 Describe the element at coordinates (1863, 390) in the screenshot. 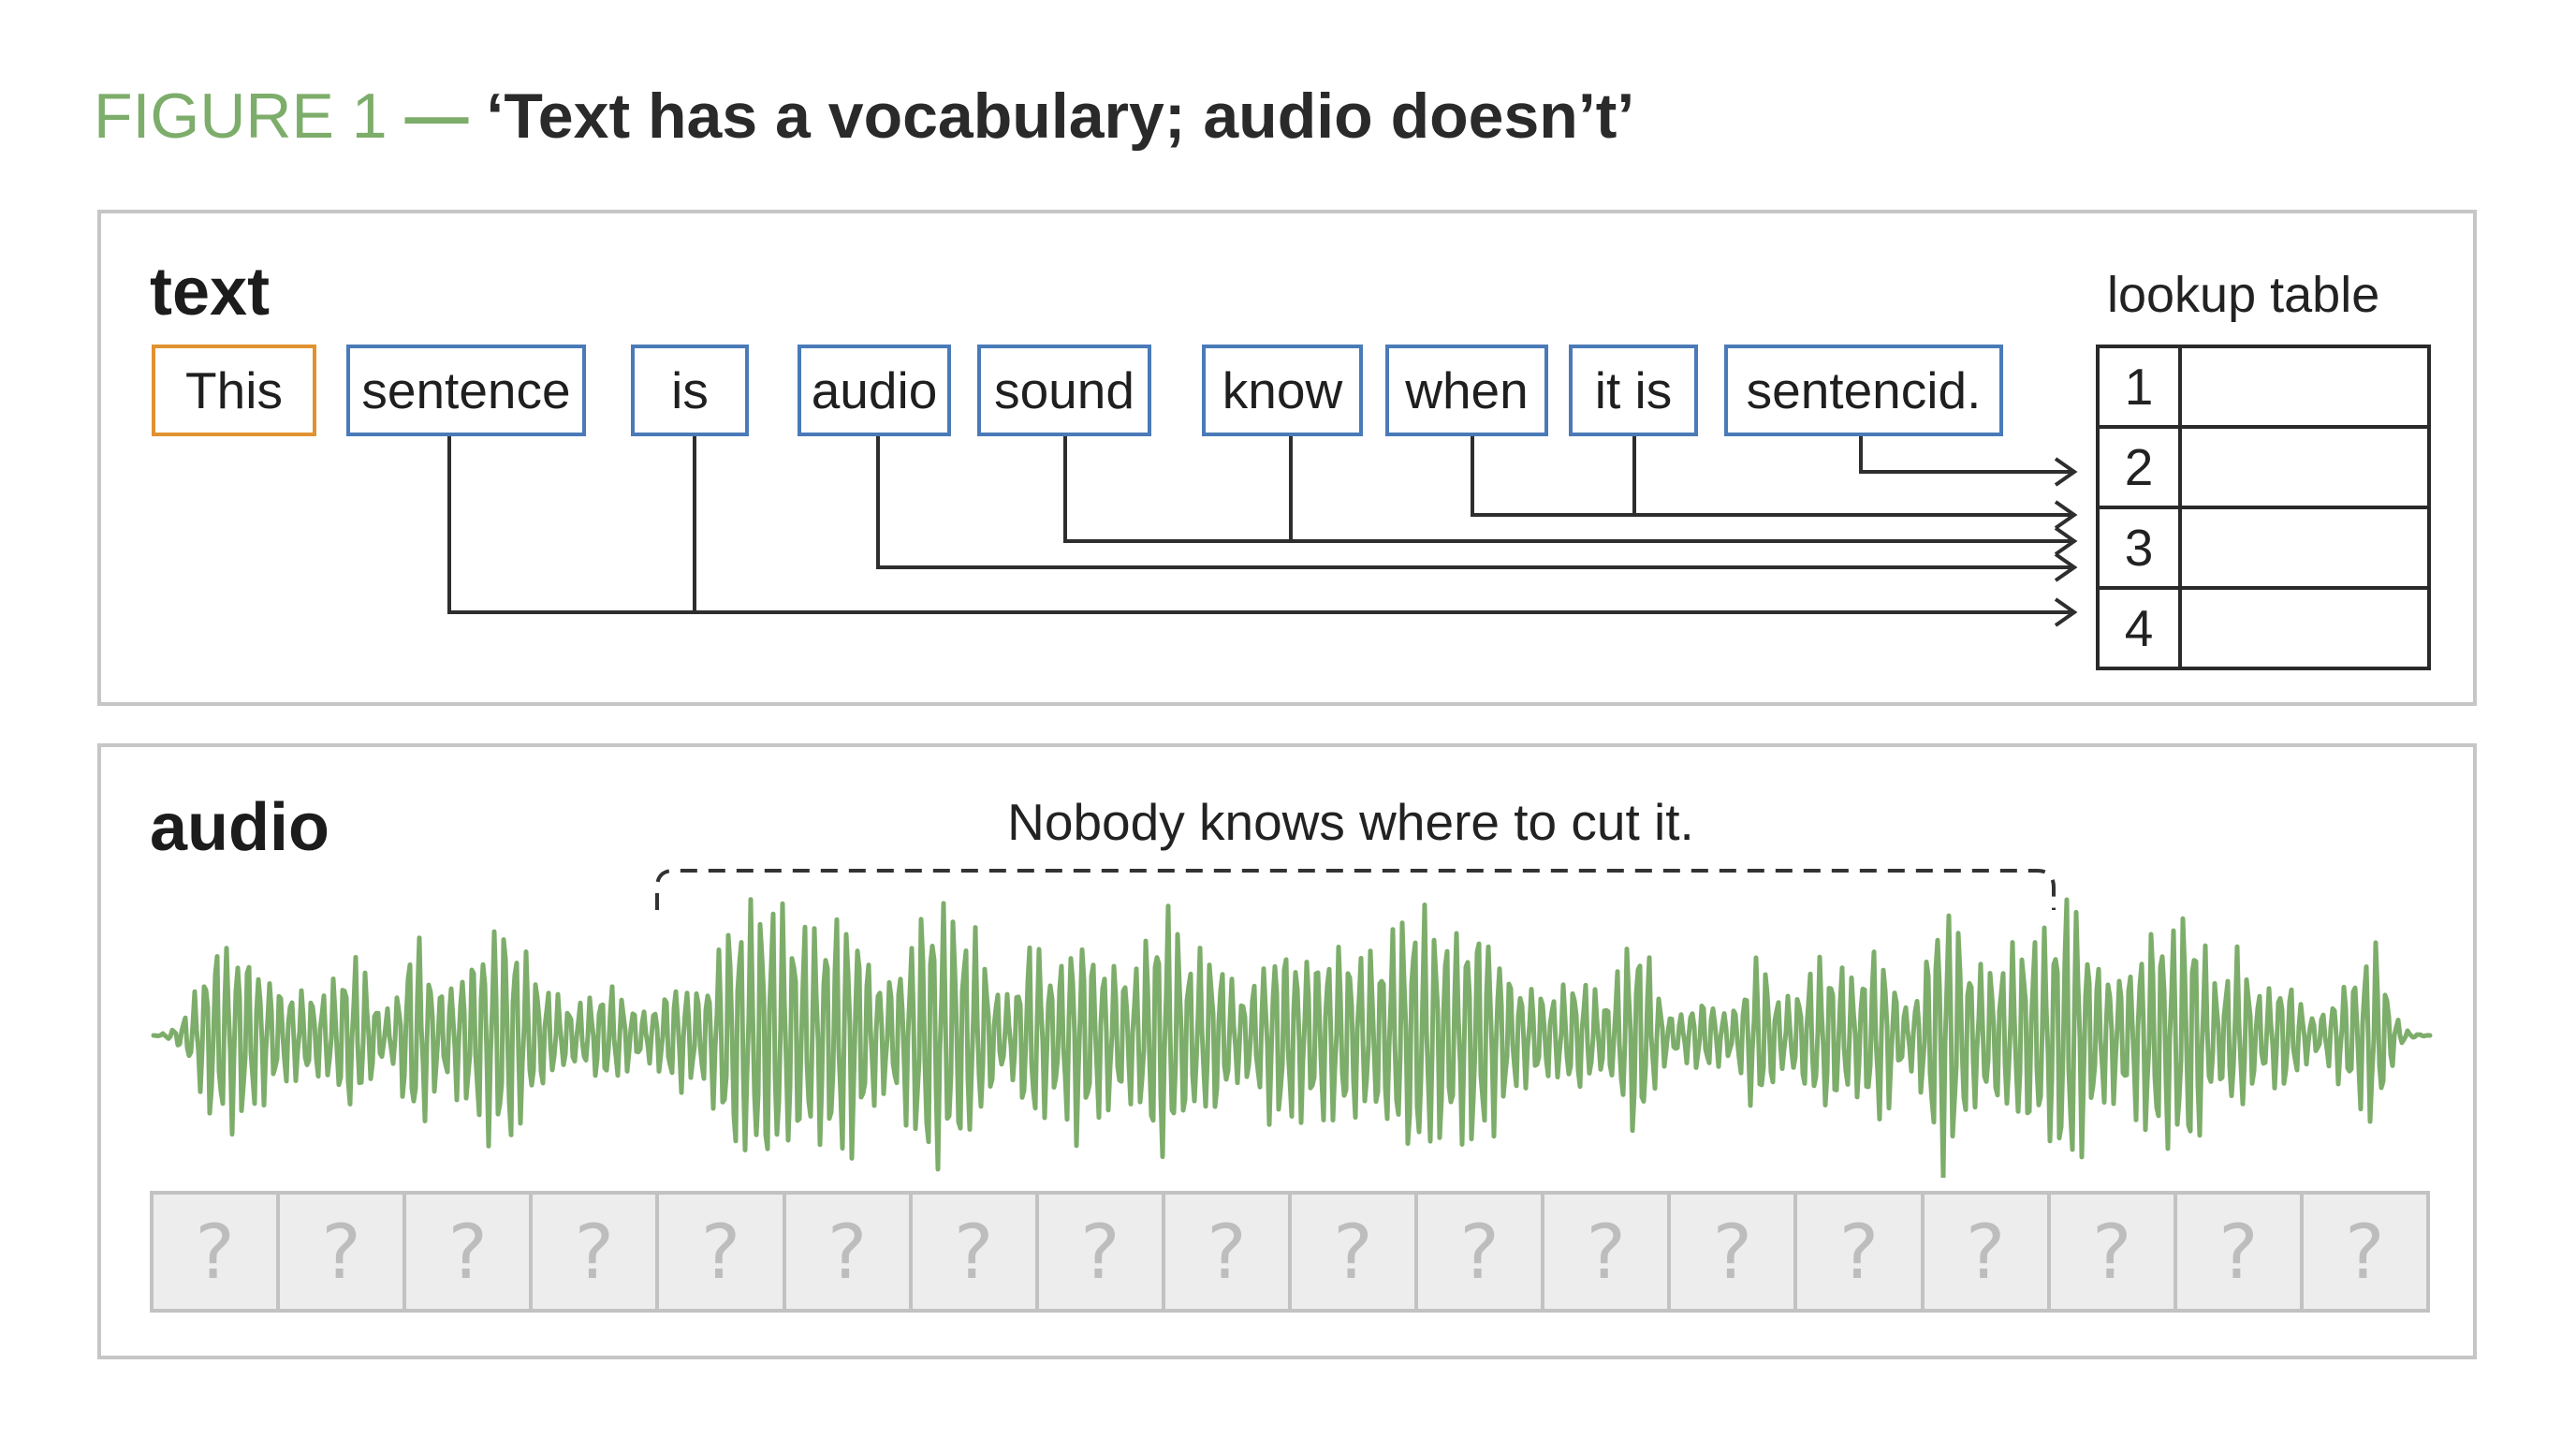

I see `token-sentencid: sentencid.` at that location.